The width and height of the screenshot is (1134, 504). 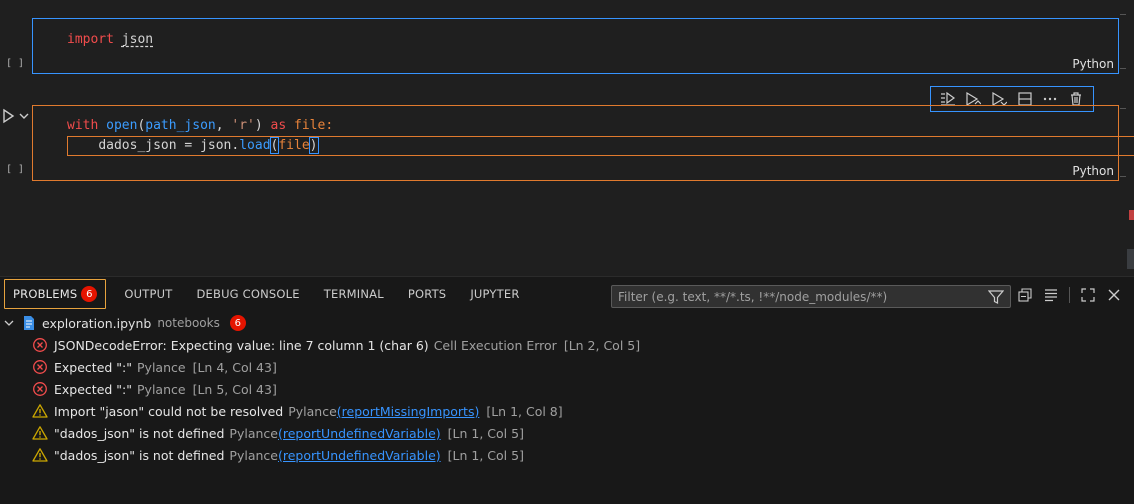 I want to click on run-cell-button, so click(x=18, y=116).